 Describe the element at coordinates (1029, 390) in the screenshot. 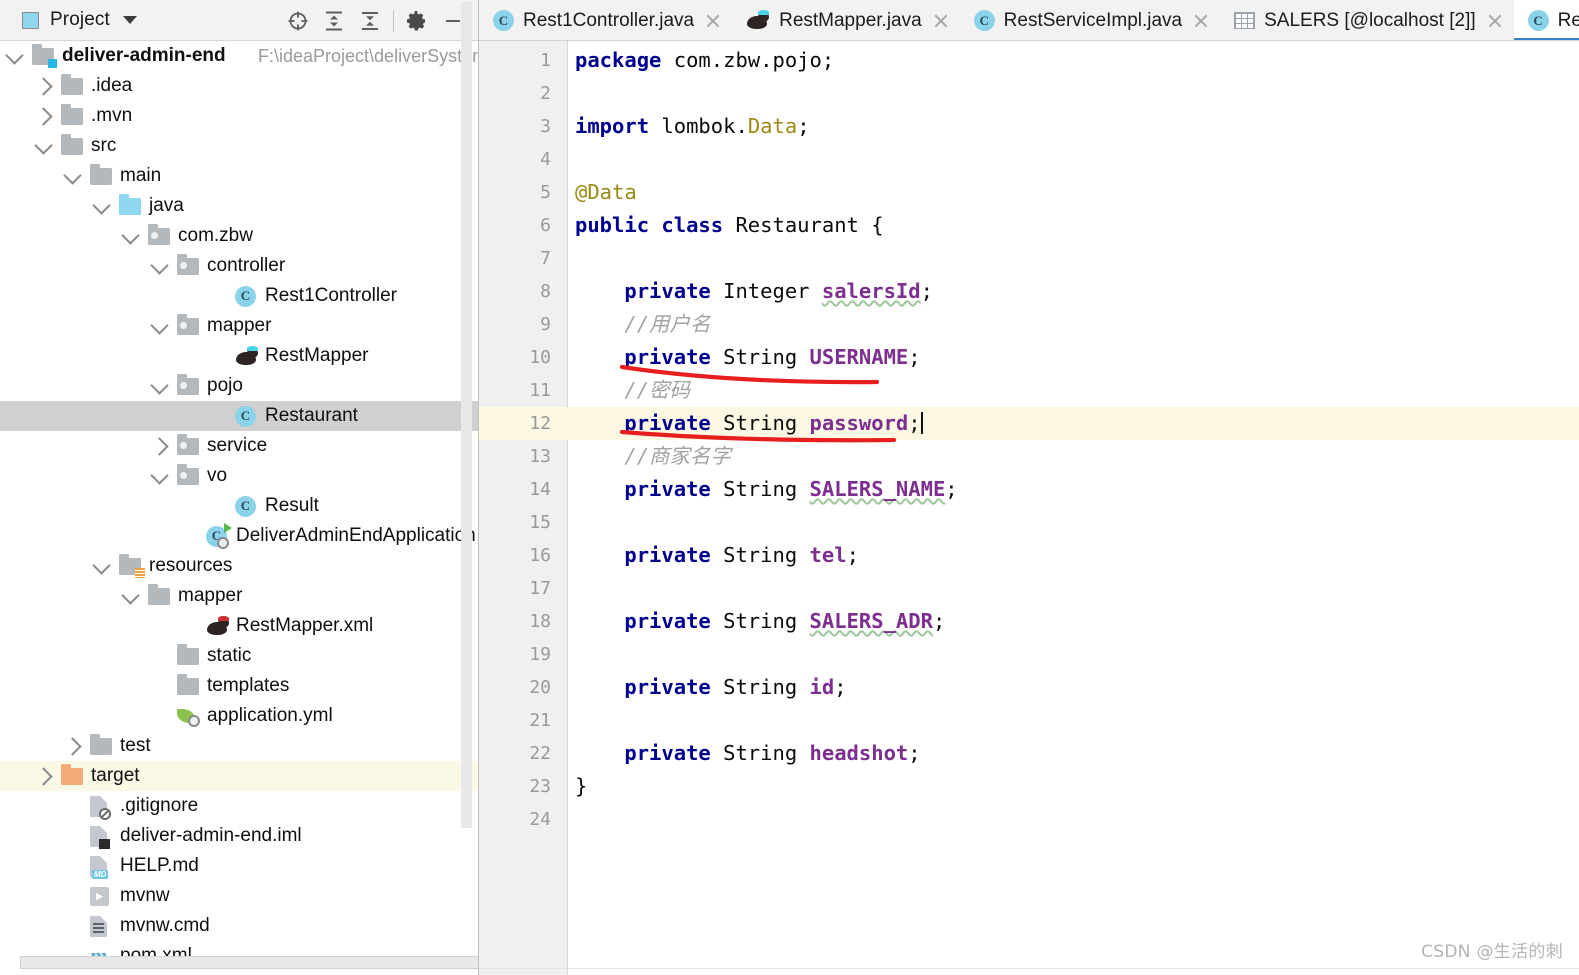

I see `code-line: 11 //密码` at that location.